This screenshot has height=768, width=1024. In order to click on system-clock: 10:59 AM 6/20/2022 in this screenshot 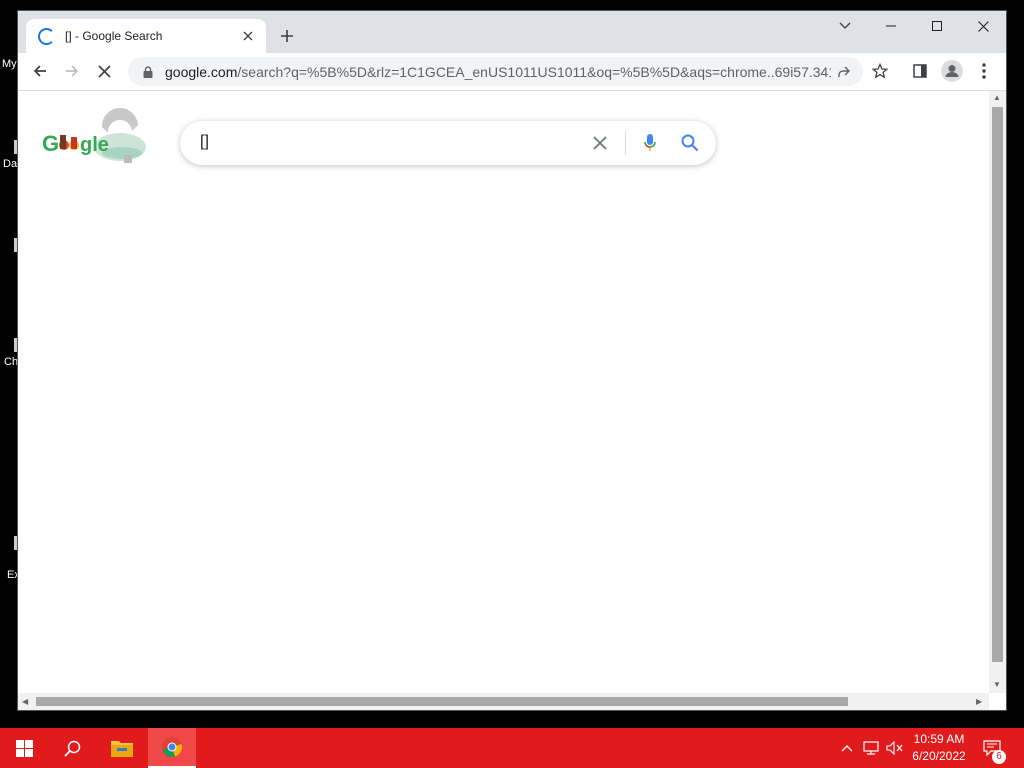, I will do `click(939, 748)`.